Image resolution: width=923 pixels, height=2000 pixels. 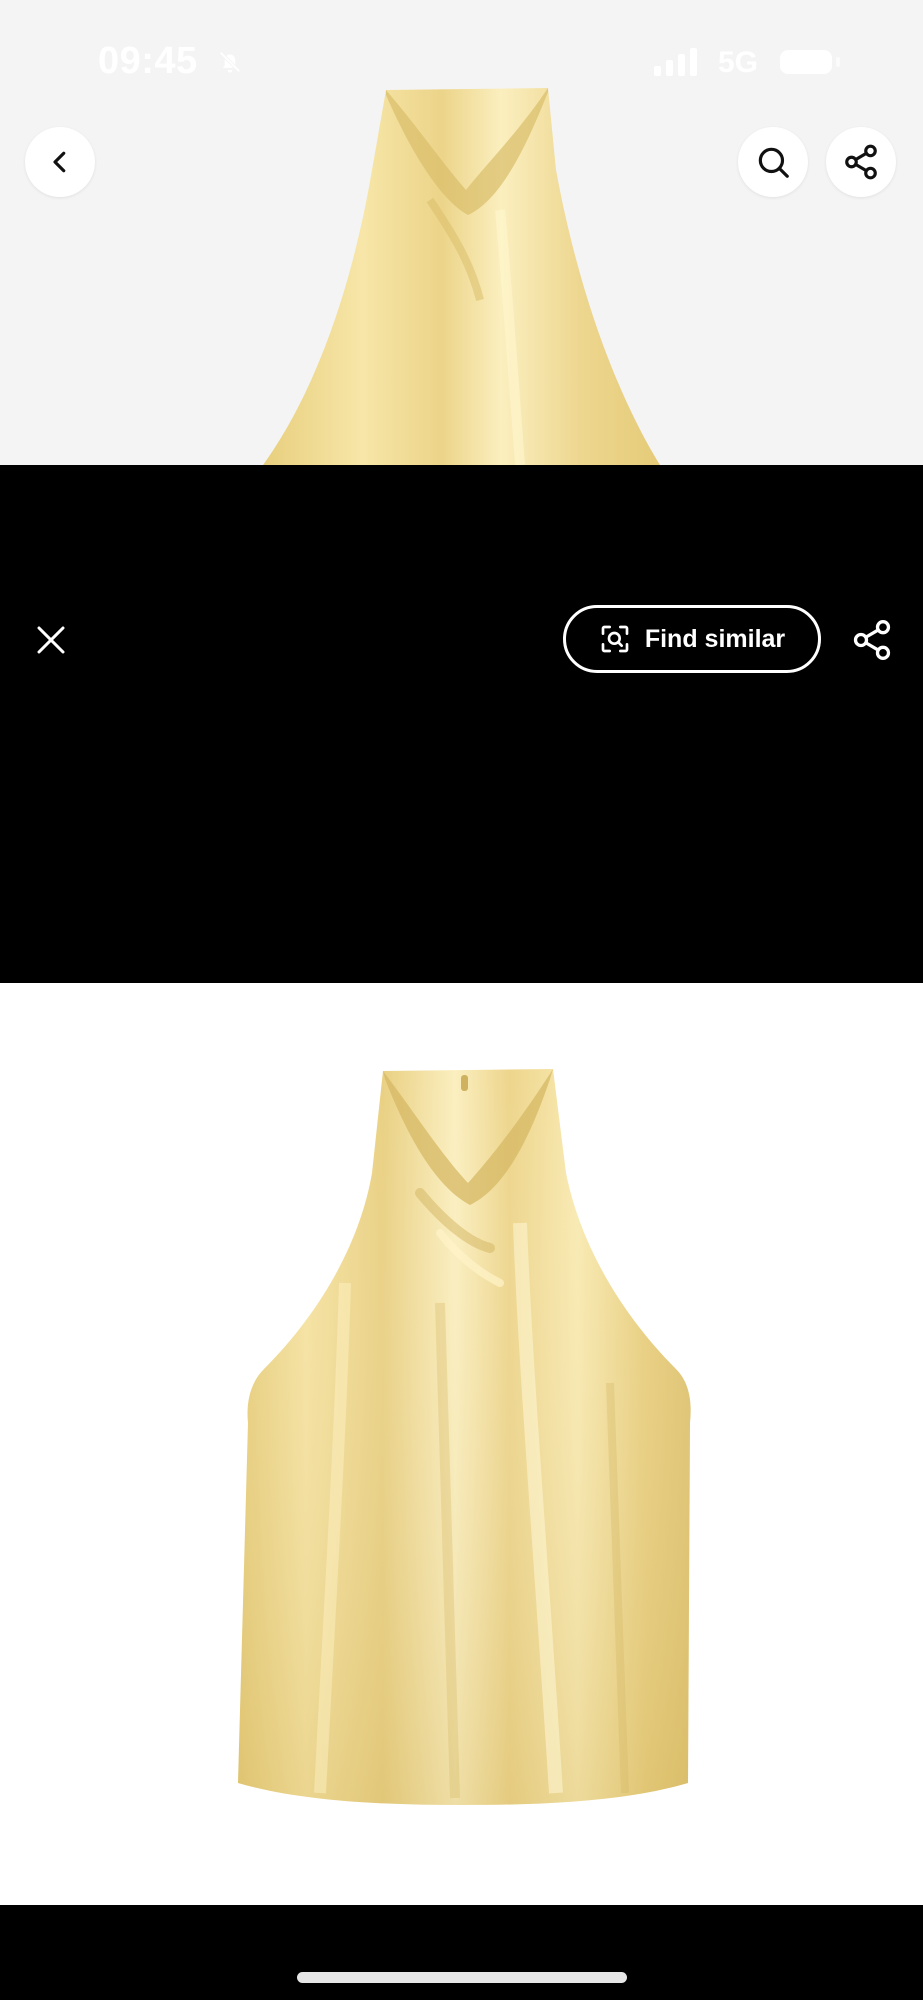 I want to click on search-icon, so click(x=773, y=162).